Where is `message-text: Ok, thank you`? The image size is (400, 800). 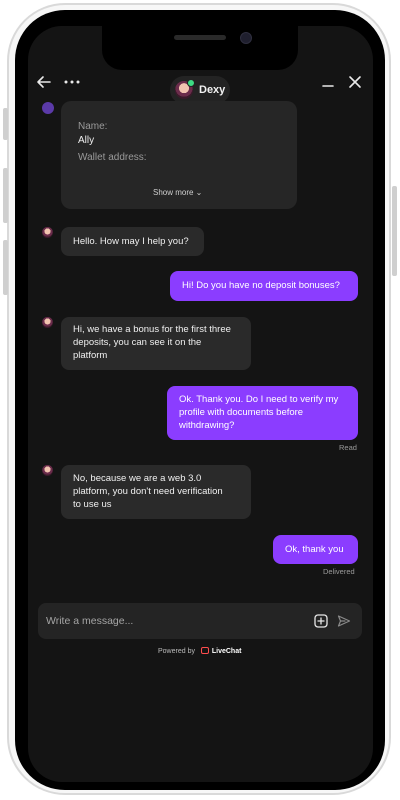 message-text: Ok, thank you is located at coordinates (314, 549).